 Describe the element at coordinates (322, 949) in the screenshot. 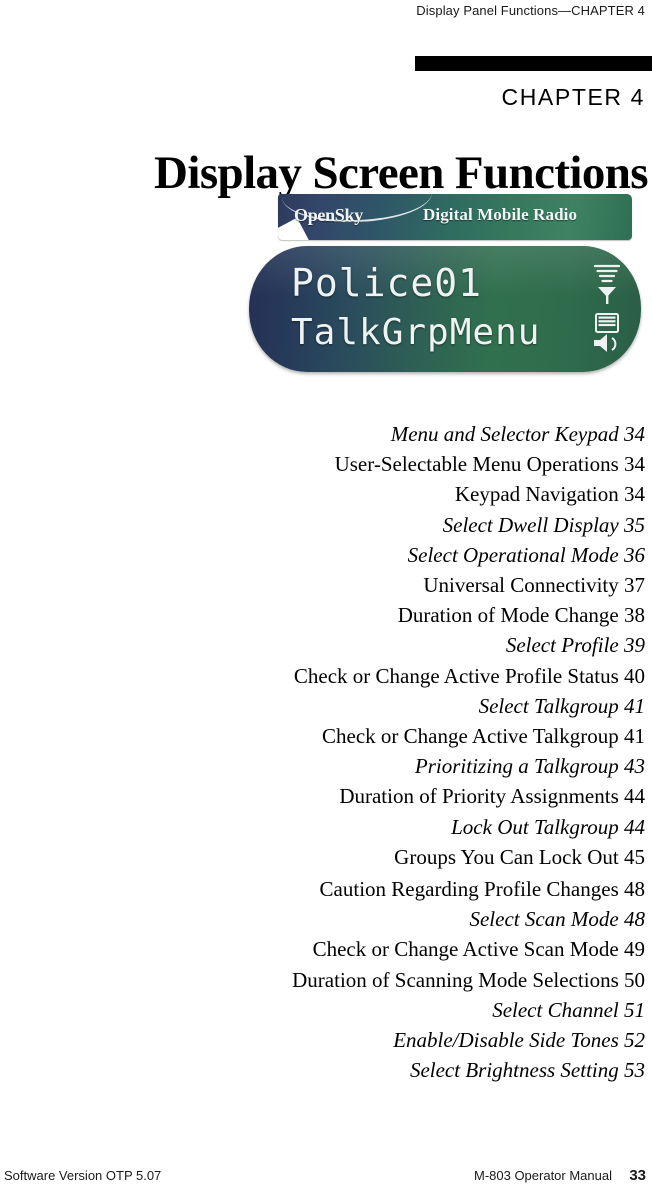

I see `toc-entry: Check or Change Active Scan Mode 49` at that location.